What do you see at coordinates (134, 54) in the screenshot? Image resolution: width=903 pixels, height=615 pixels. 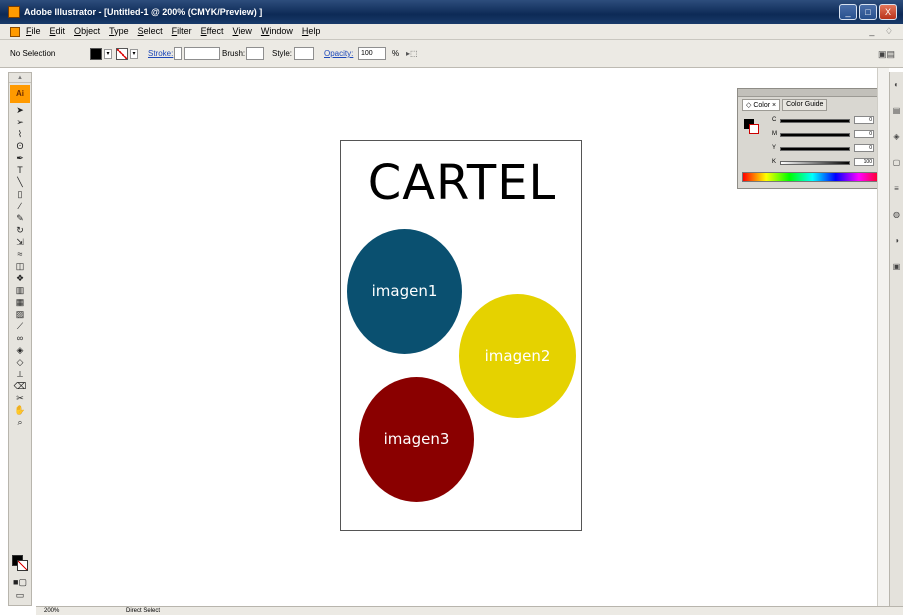 I see `stroke-dropdown-icon: ▾` at bounding box center [134, 54].